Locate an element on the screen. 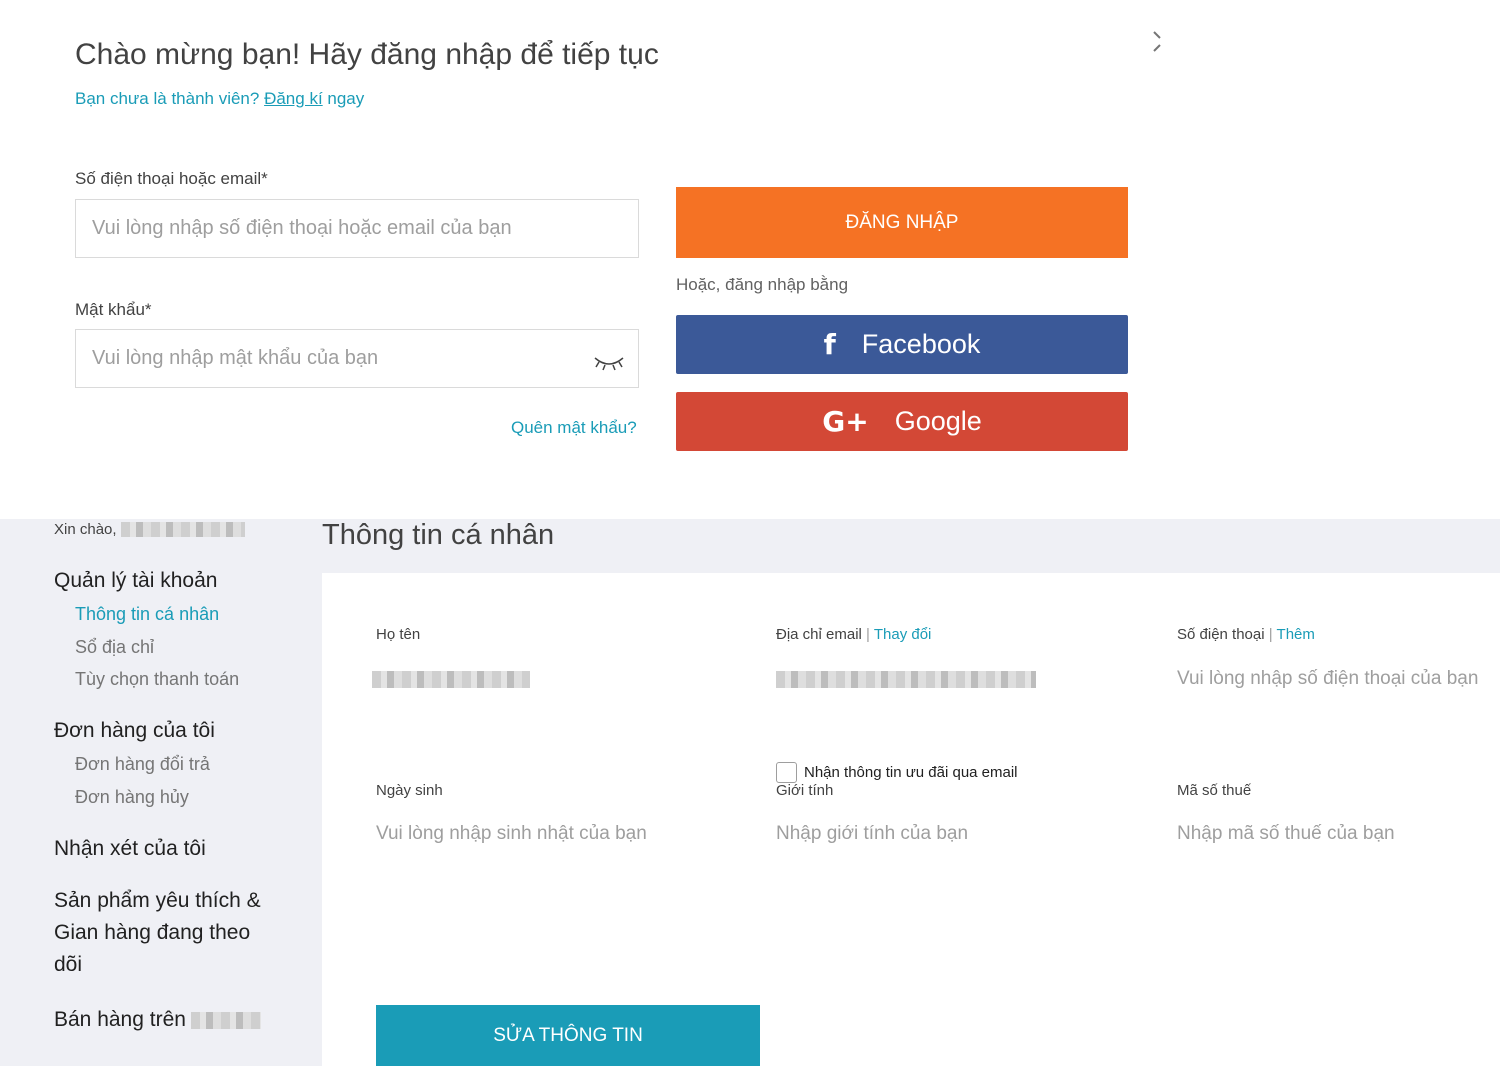 The height and width of the screenshot is (1066, 1500). google-plus-icon: G+ is located at coordinates (845, 421).